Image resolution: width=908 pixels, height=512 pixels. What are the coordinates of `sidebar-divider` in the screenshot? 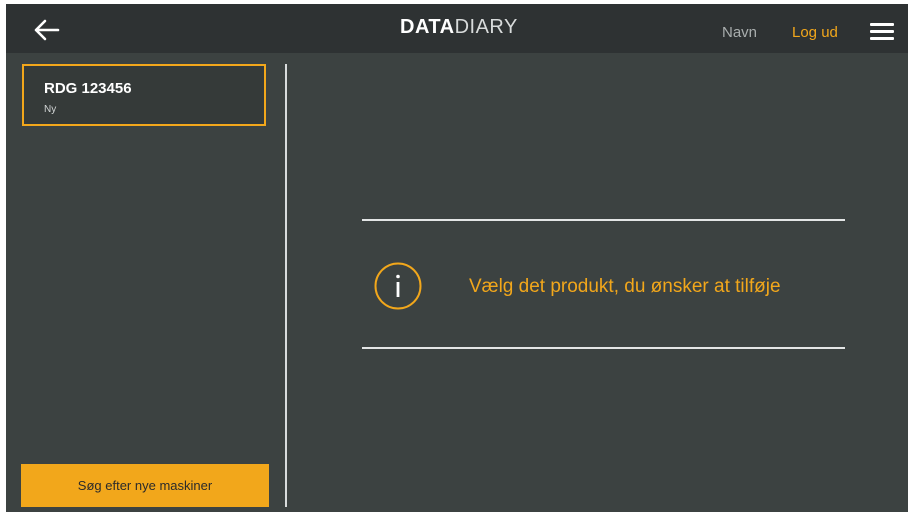 It's located at (286, 285).